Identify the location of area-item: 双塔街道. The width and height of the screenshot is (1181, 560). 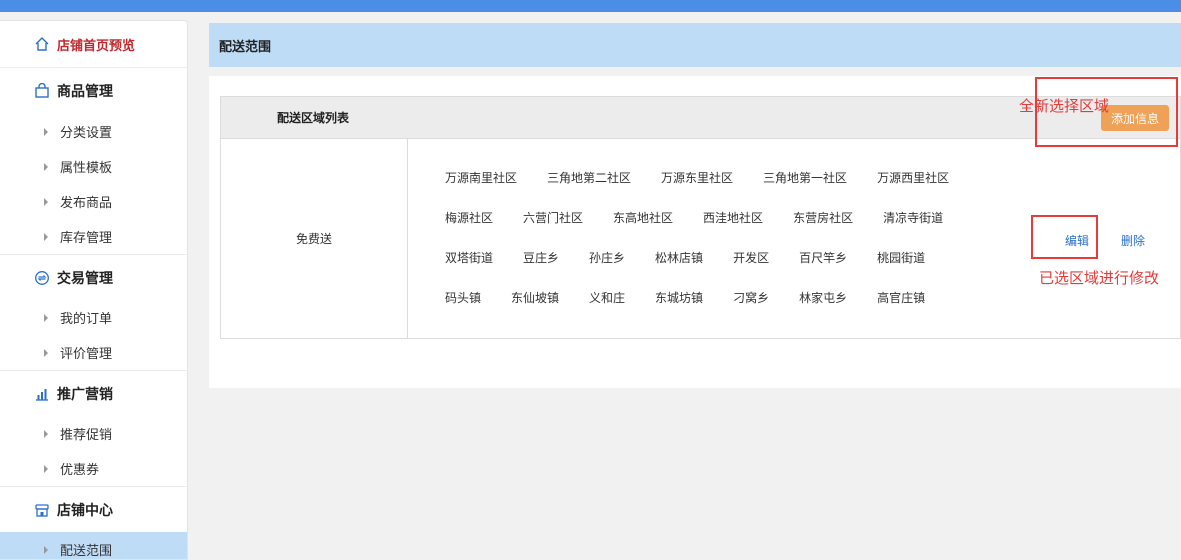
(469, 258).